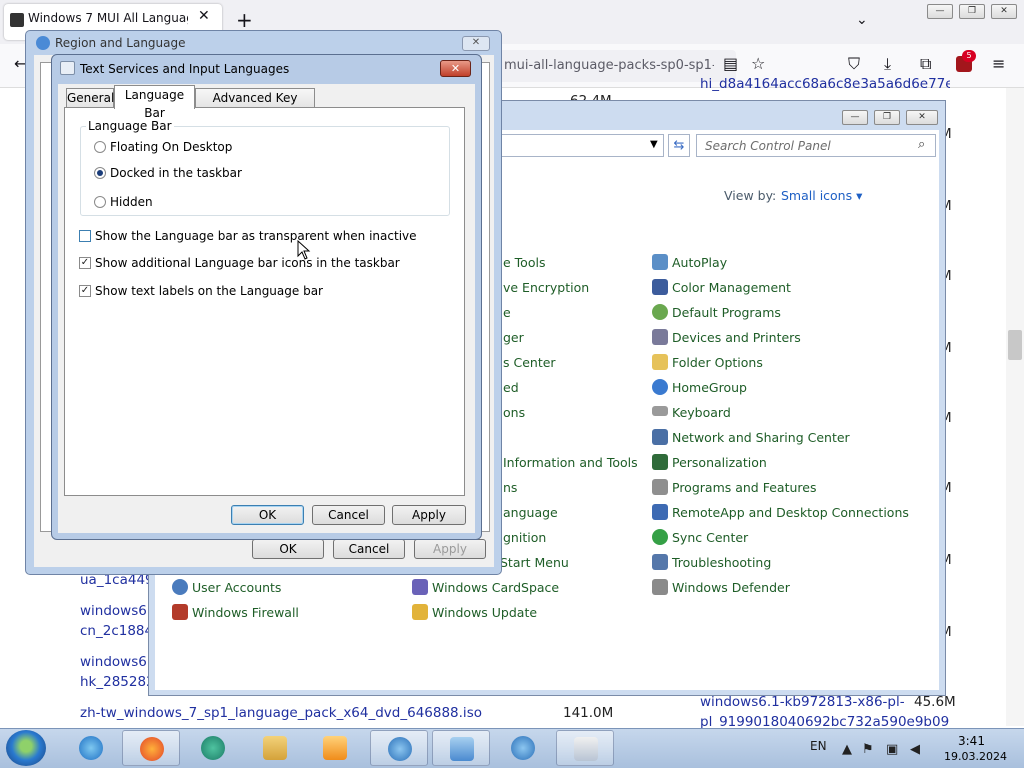 This screenshot has width=1024, height=768. What do you see at coordinates (546, 287) in the screenshot?
I see `cp-item: ve Encryption` at bounding box center [546, 287].